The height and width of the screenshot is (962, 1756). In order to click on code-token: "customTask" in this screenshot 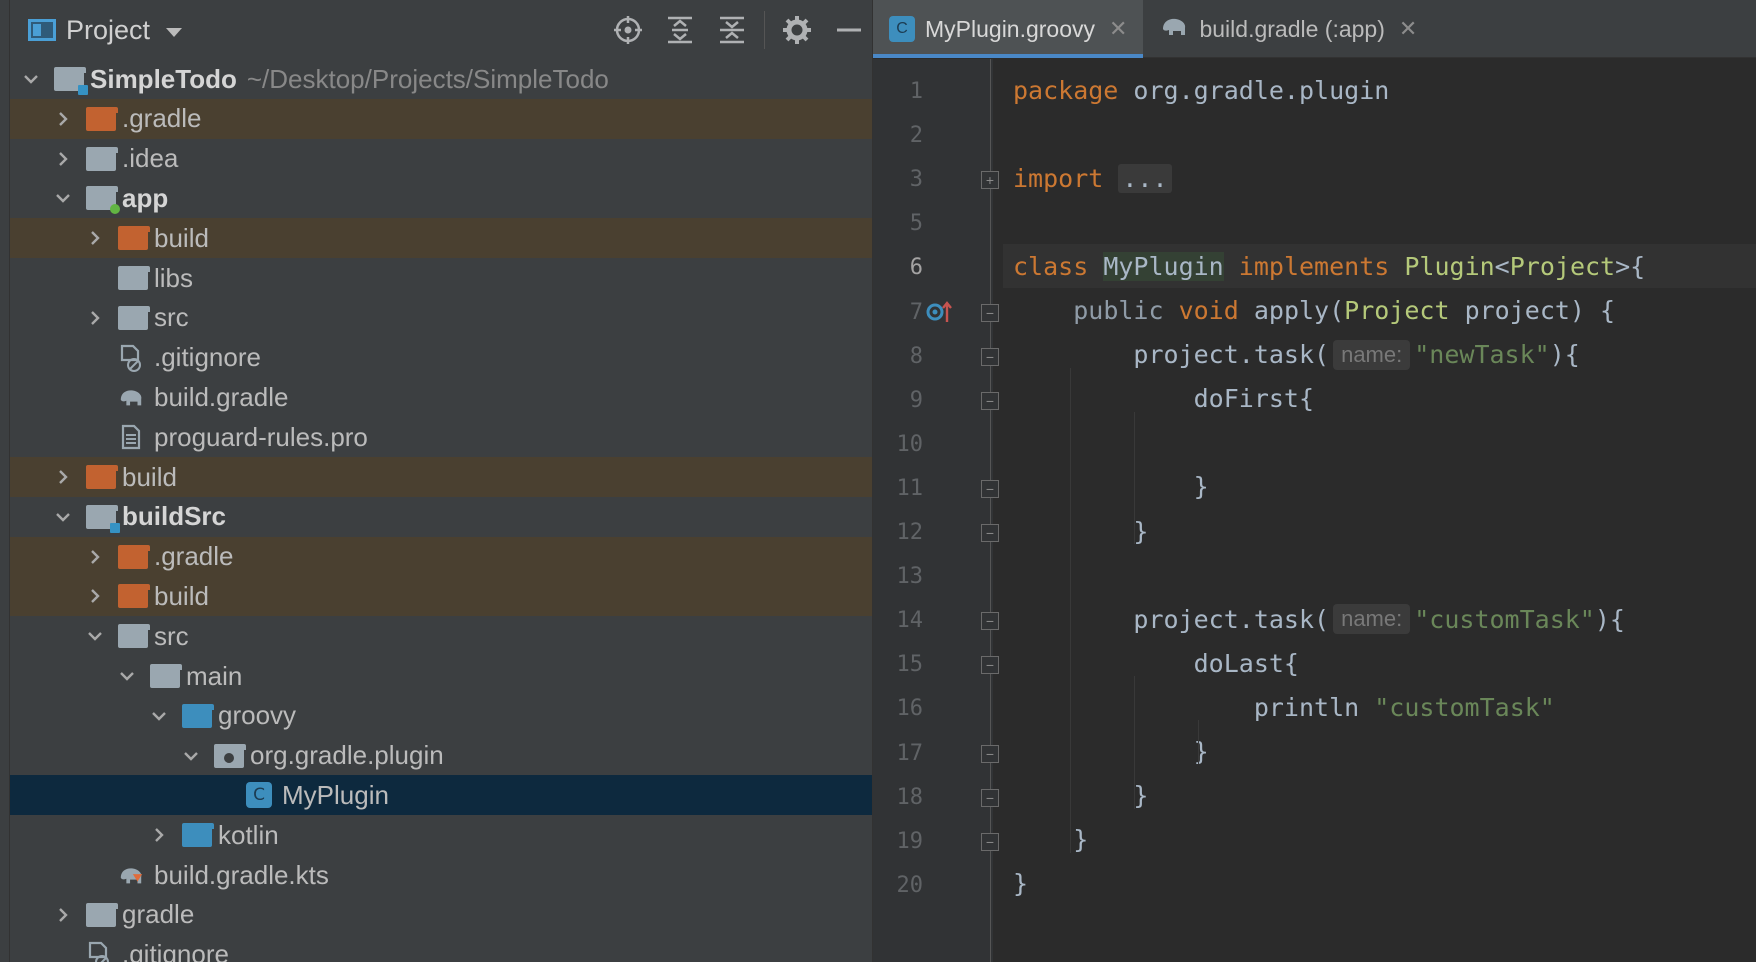, I will do `click(1504, 619)`.